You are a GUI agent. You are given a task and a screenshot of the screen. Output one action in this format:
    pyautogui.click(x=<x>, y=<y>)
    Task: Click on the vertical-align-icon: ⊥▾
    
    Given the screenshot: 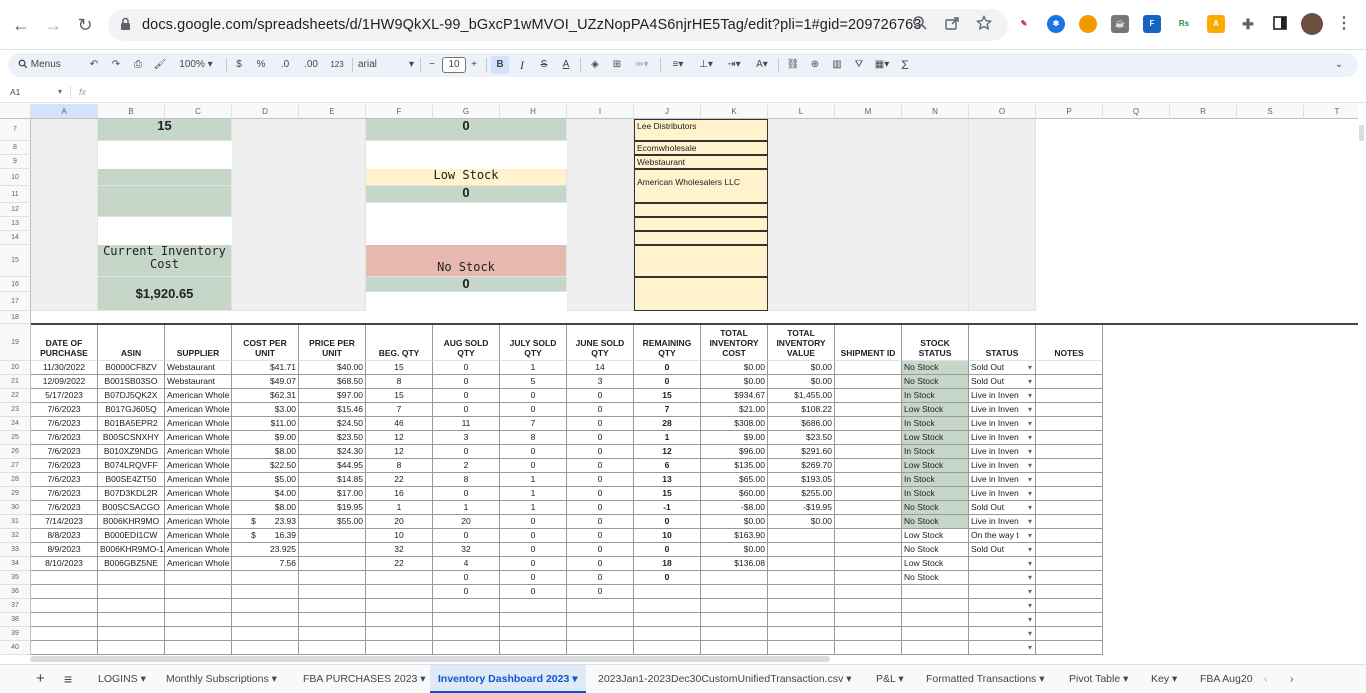 What is the action you would take?
    pyautogui.click(x=706, y=65)
    